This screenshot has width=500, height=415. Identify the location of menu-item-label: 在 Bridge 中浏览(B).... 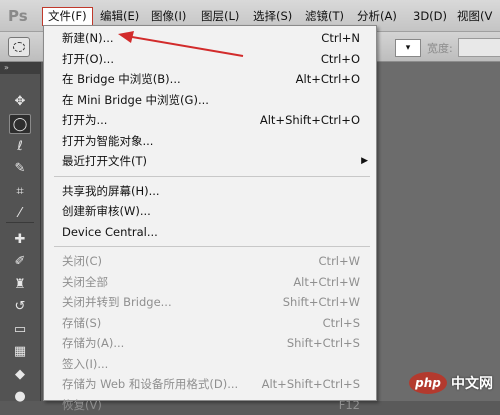
(121, 79).